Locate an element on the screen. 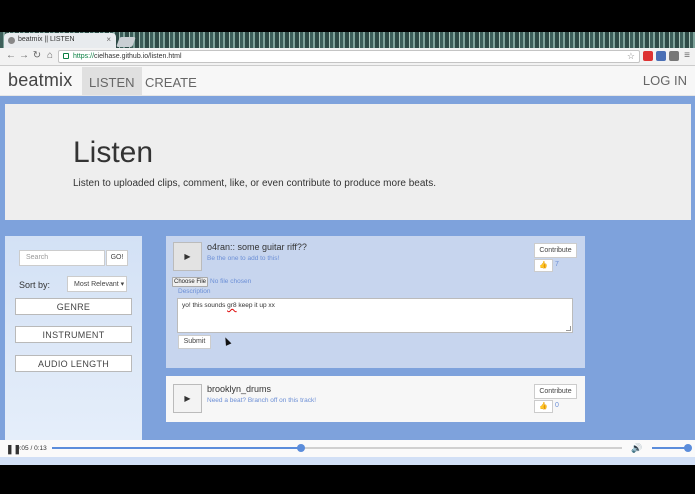 The width and height of the screenshot is (695, 494). seek-bar-progress is located at coordinates (177, 448).